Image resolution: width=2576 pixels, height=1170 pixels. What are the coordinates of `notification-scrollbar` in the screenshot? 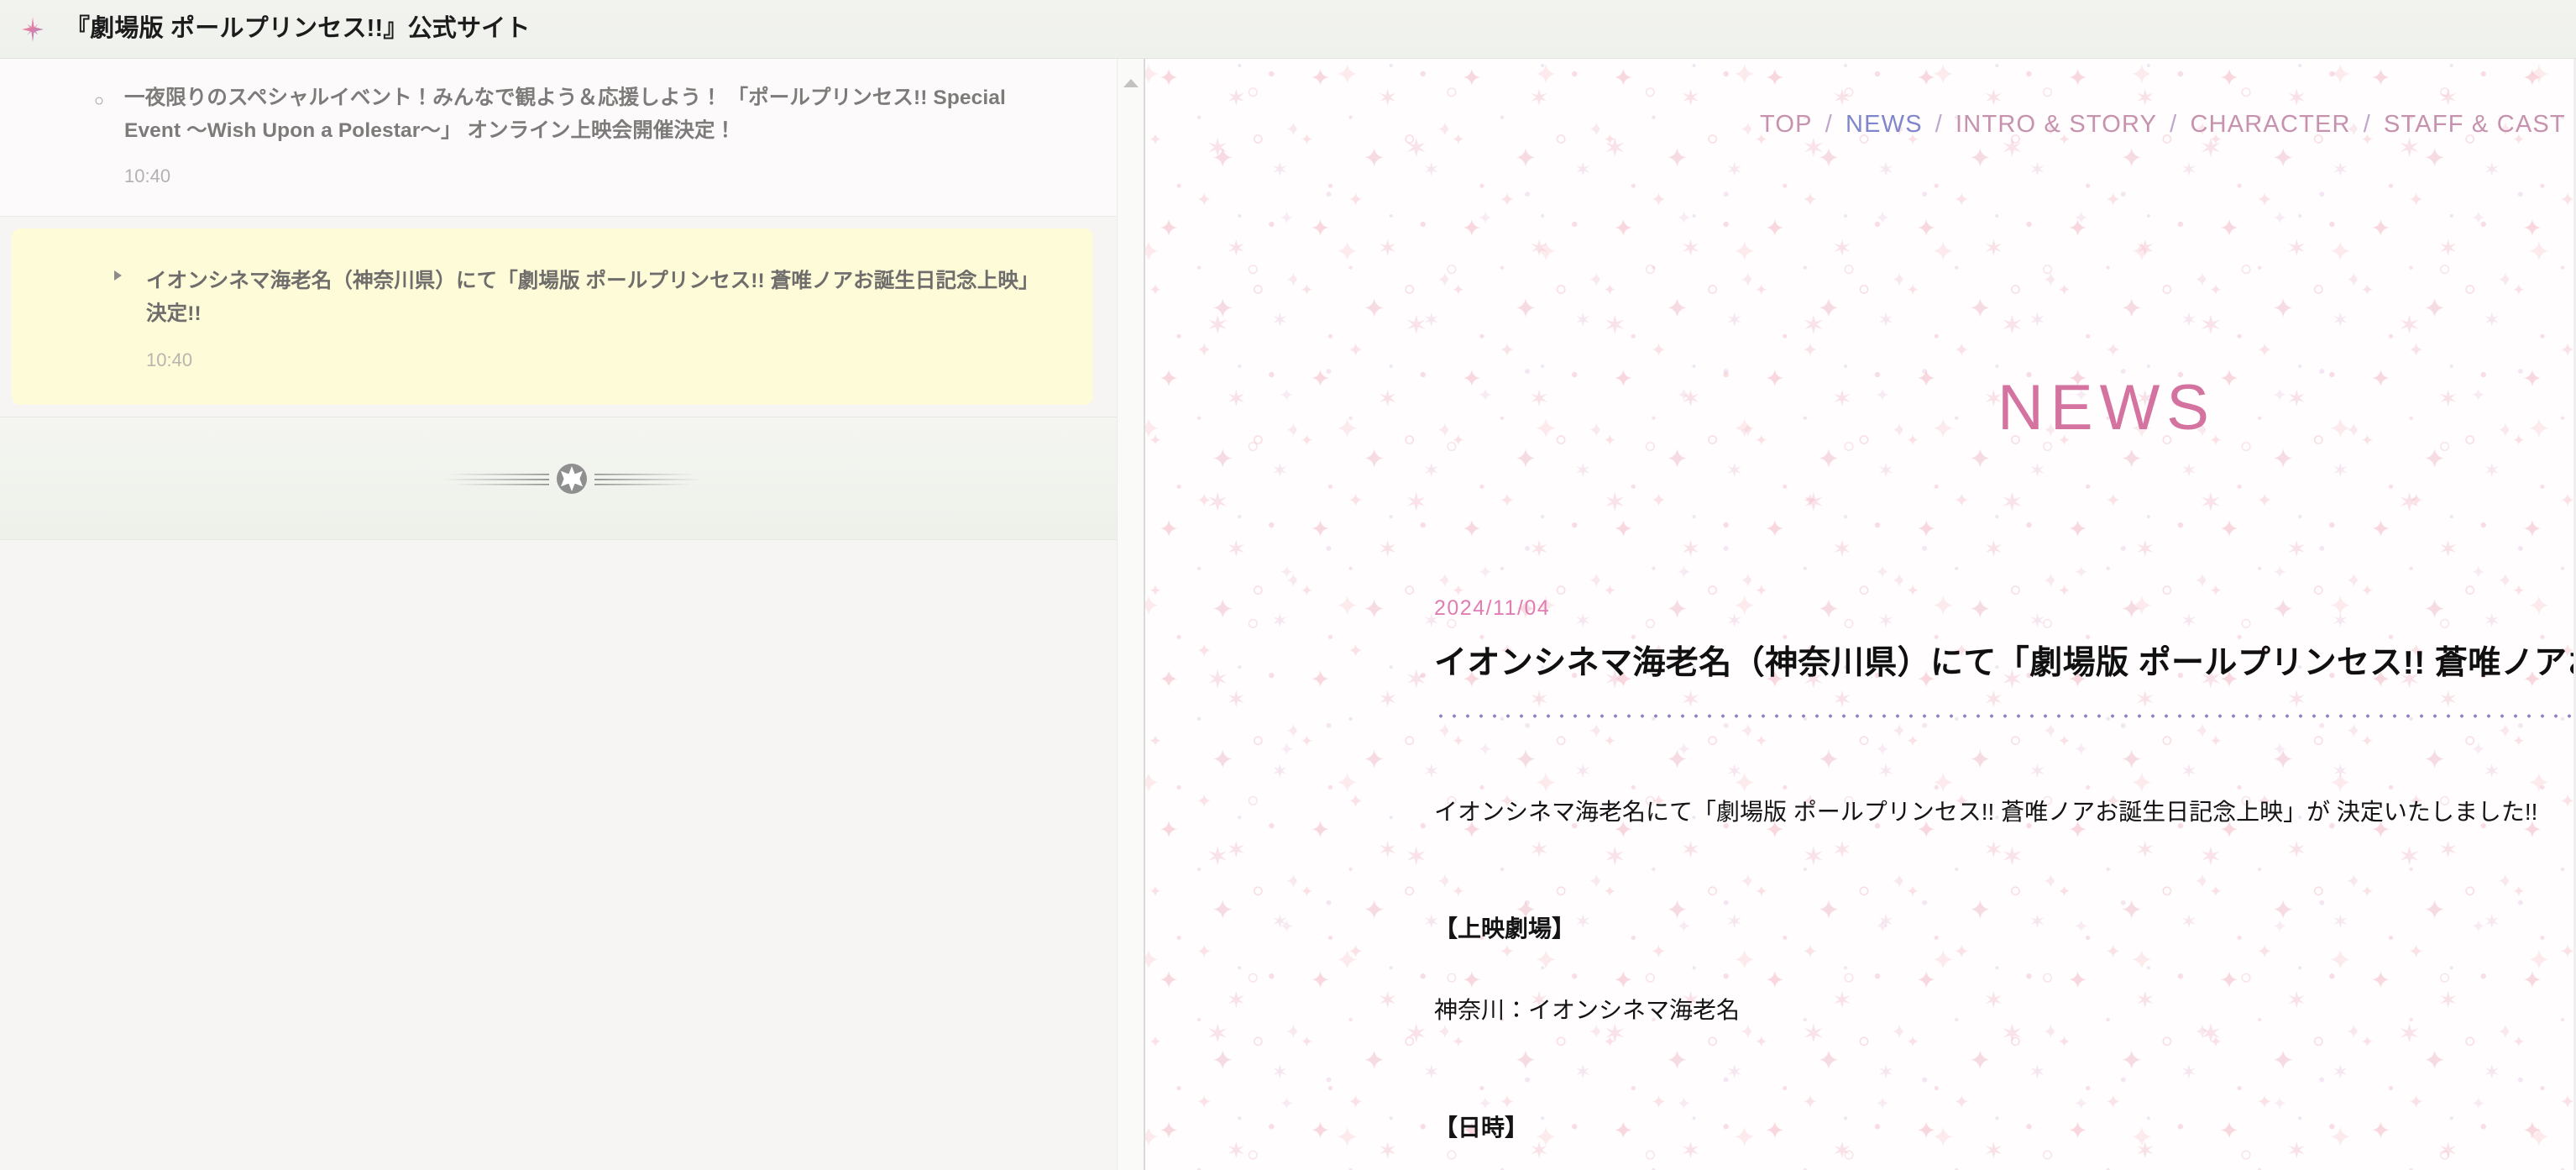 It's located at (1131, 614).